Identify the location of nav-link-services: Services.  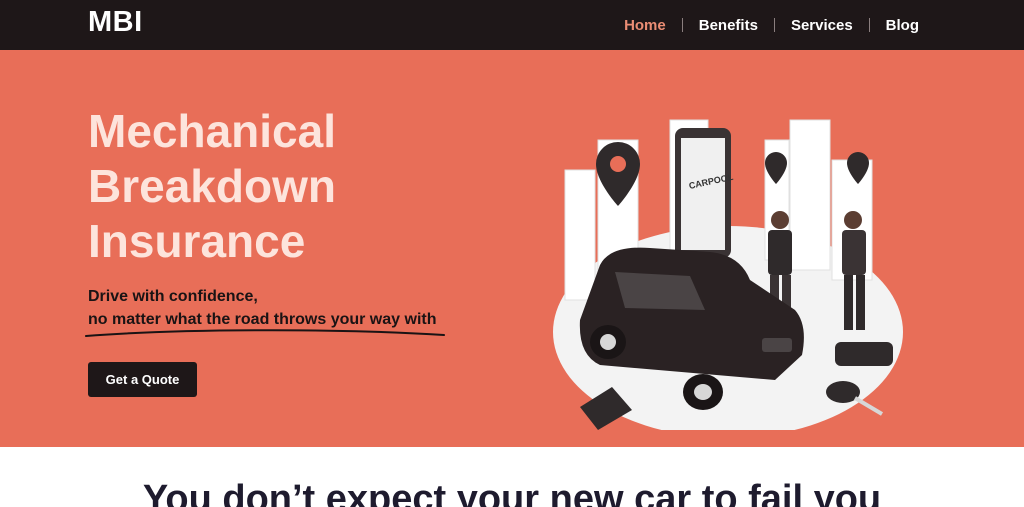
(822, 25).